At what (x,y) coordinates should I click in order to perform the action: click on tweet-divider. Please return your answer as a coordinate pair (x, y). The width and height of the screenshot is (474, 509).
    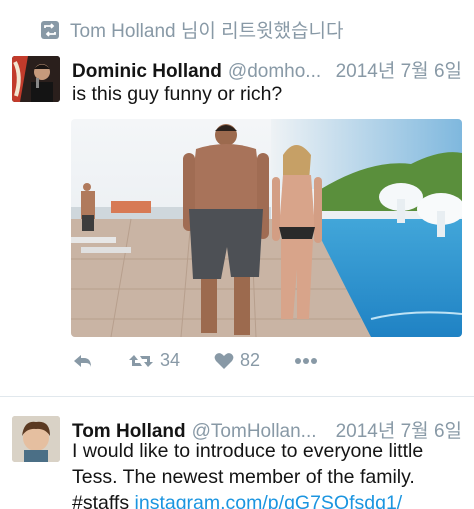
    Looking at the image, I should click on (237, 396).